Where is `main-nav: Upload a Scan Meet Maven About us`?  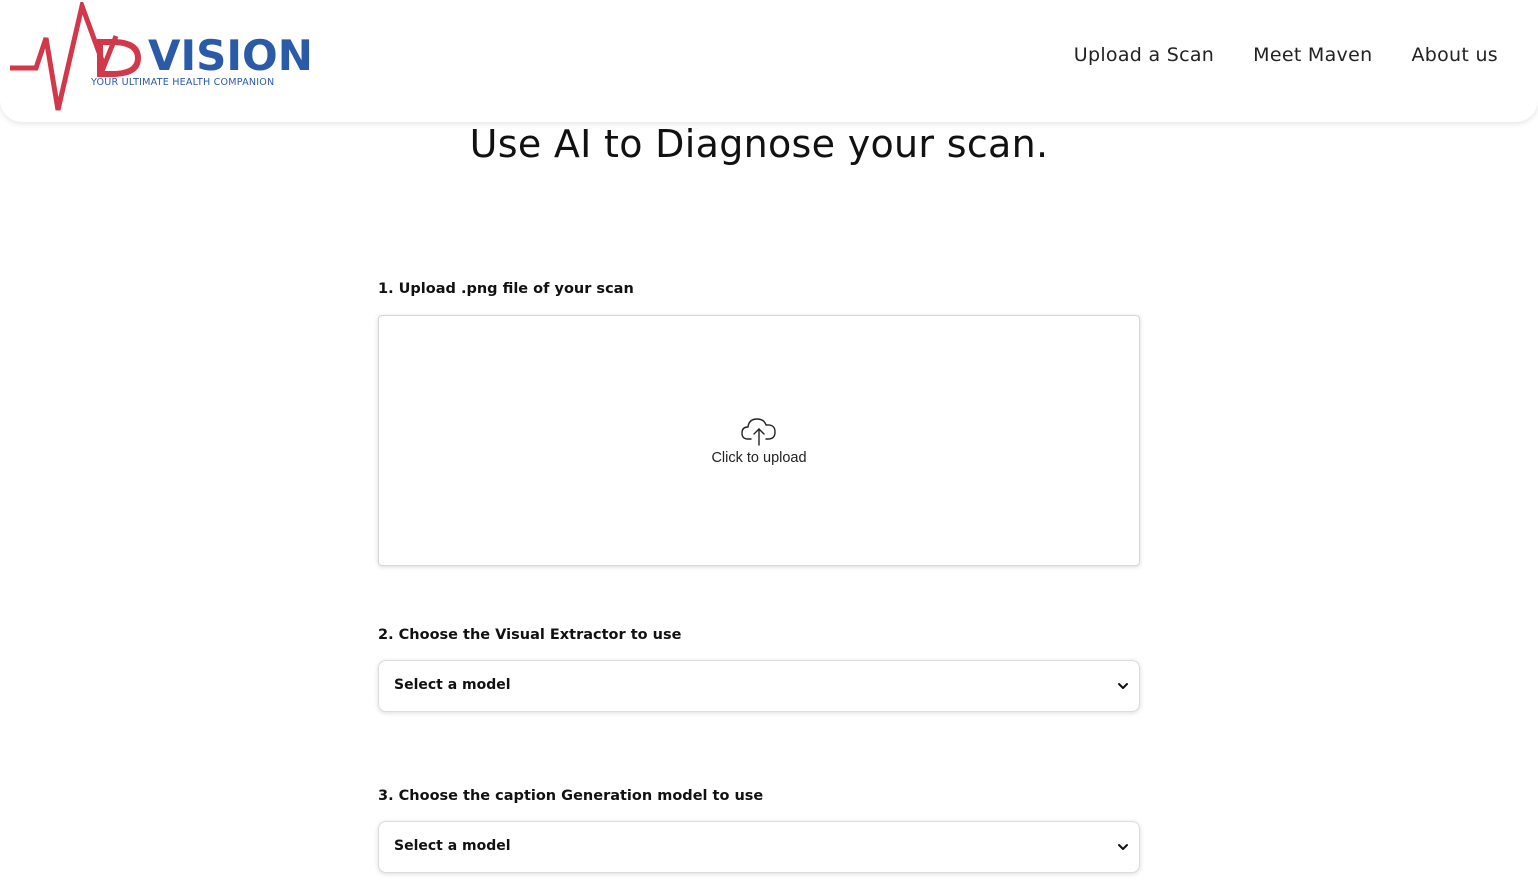
main-nav: Upload a Scan Meet Maven About us is located at coordinates (1286, 55).